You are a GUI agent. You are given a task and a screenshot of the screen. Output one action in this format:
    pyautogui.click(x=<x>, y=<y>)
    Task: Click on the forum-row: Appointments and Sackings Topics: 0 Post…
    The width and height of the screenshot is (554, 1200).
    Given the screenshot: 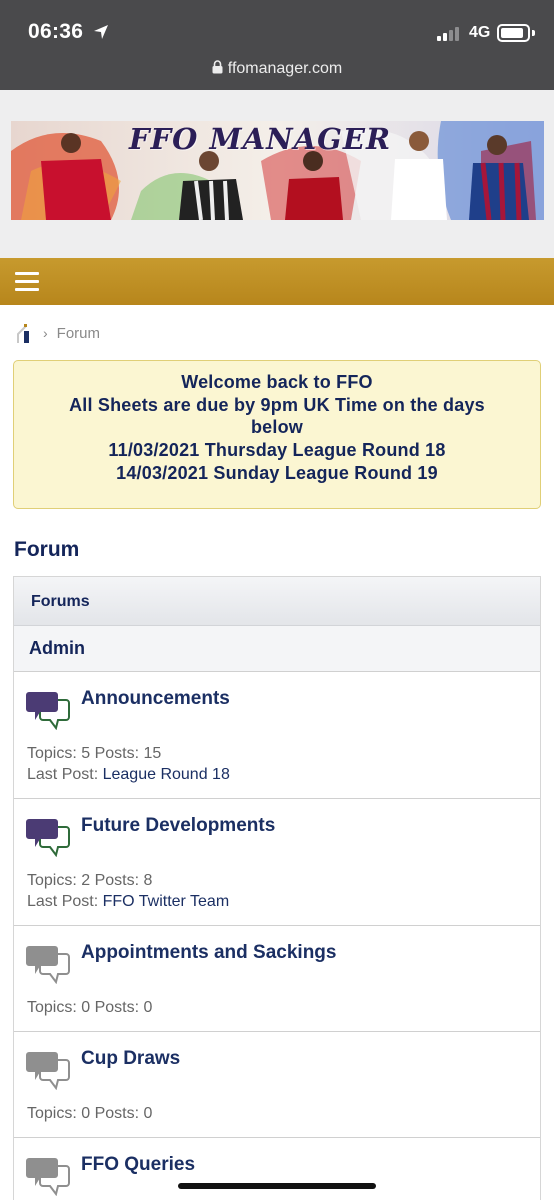 What is the action you would take?
    pyautogui.click(x=277, y=979)
    